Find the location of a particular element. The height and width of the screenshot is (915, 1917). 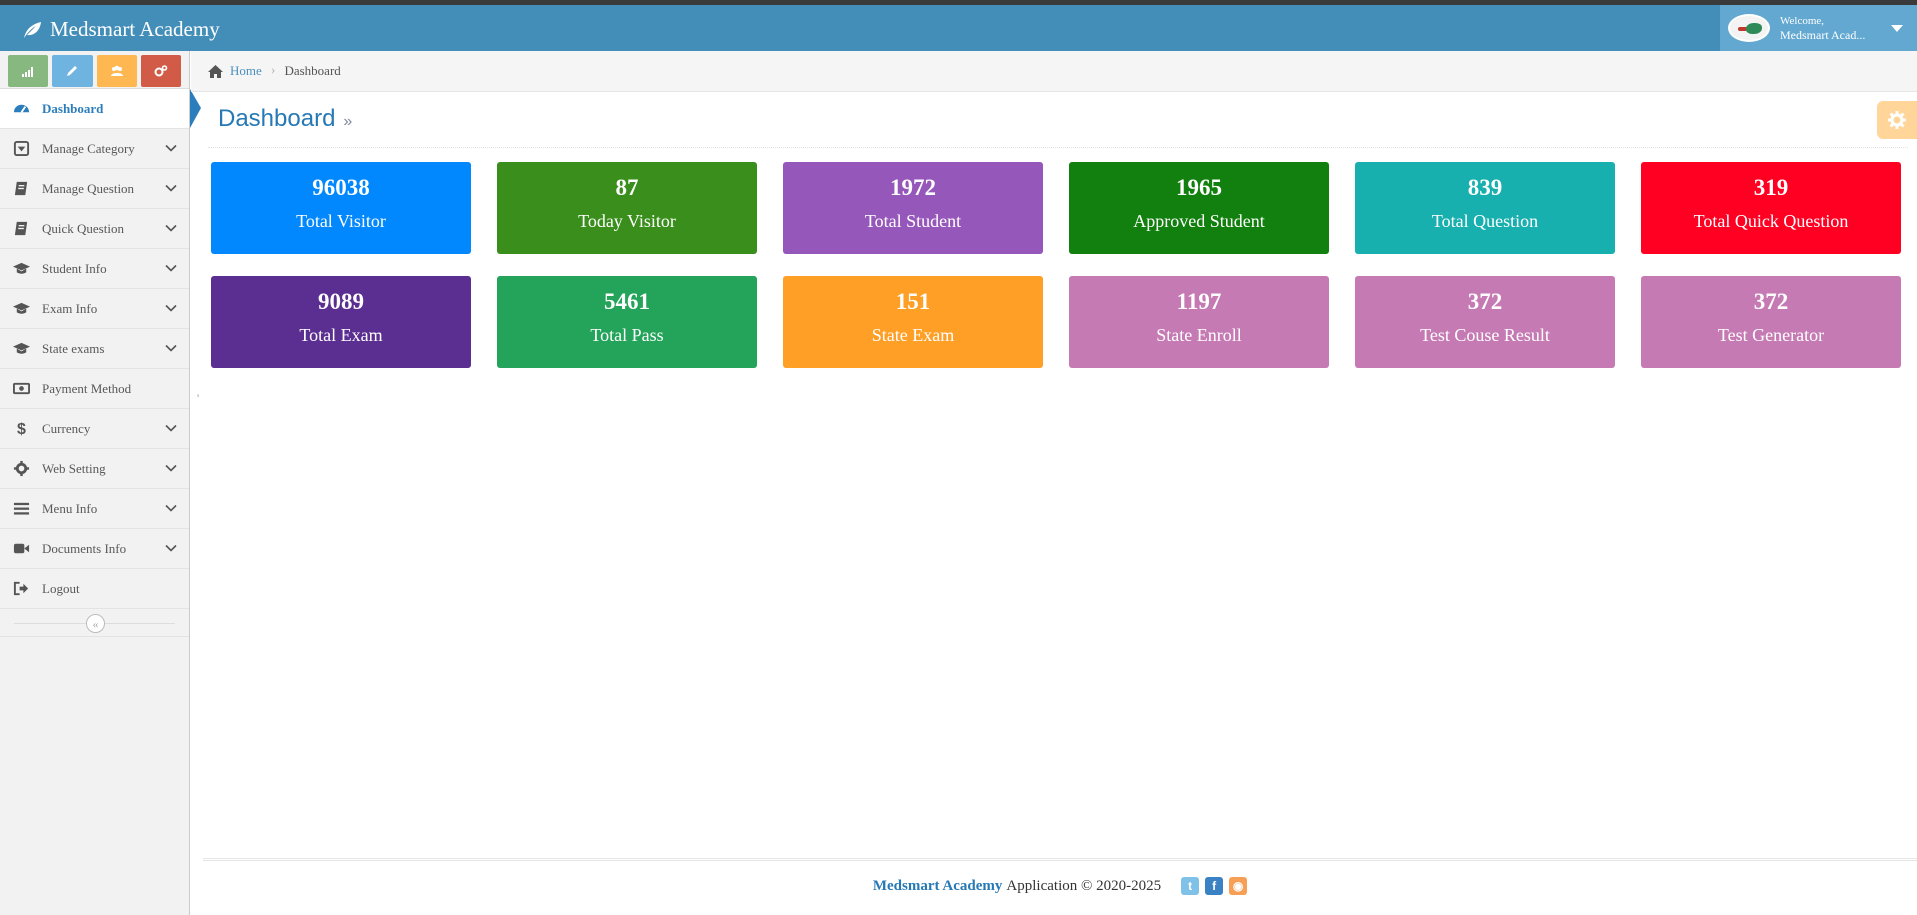

sidebar-item-manage-category: Manage Category is located at coordinates (94, 149).